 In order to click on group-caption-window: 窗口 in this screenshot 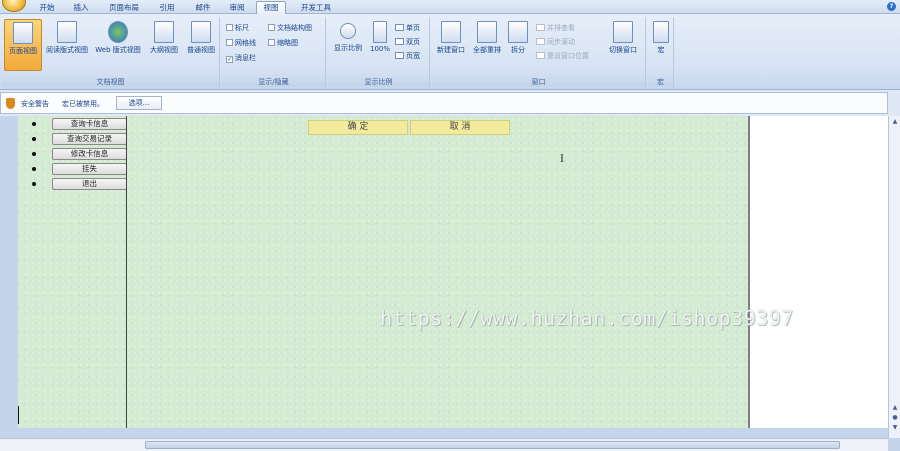, I will do `click(538, 82)`.